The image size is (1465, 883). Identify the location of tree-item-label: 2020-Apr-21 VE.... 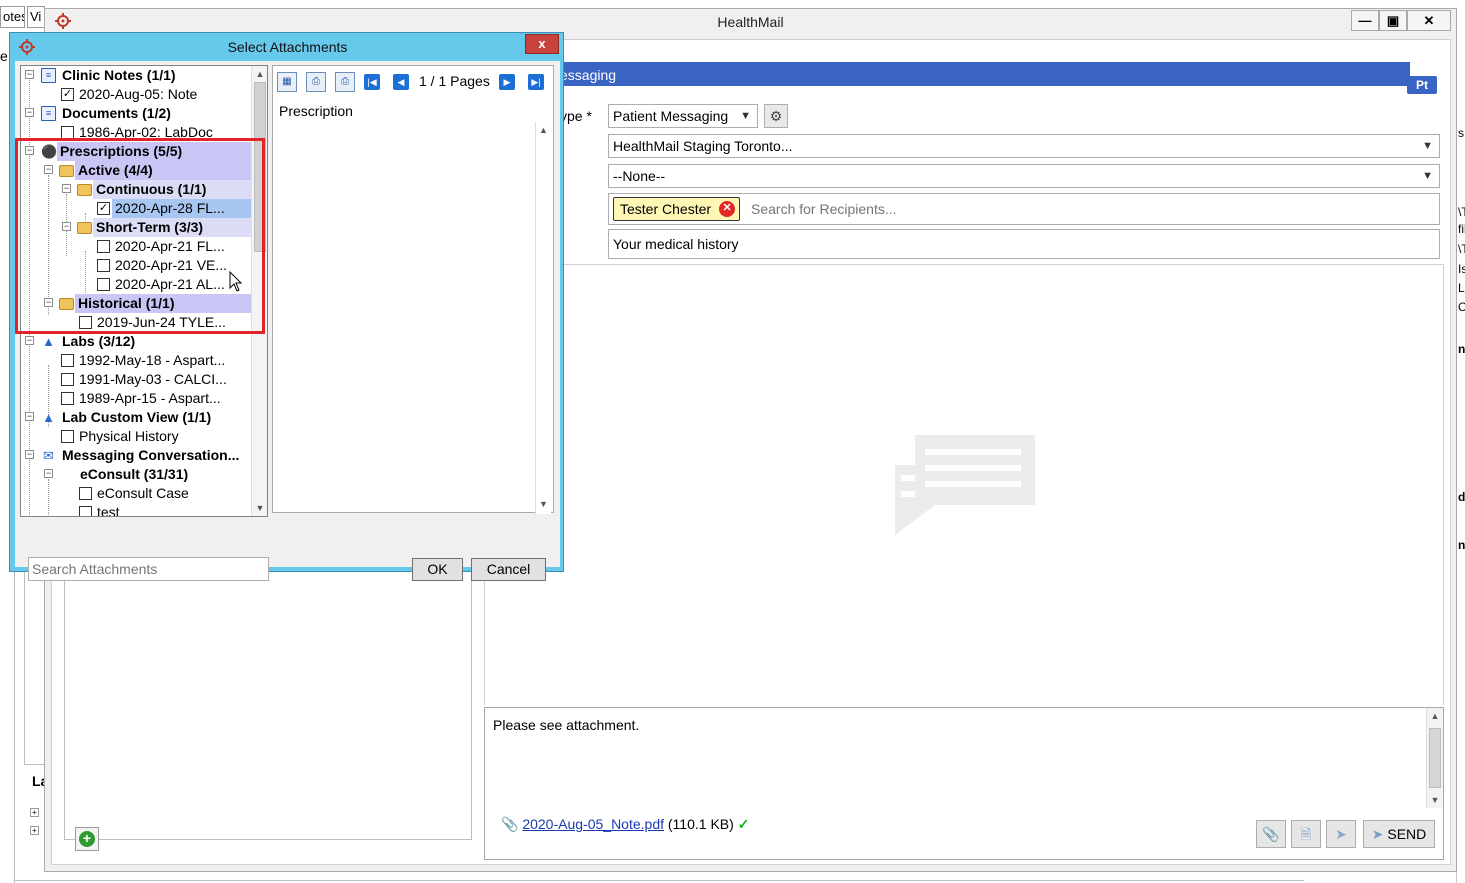
(171, 265).